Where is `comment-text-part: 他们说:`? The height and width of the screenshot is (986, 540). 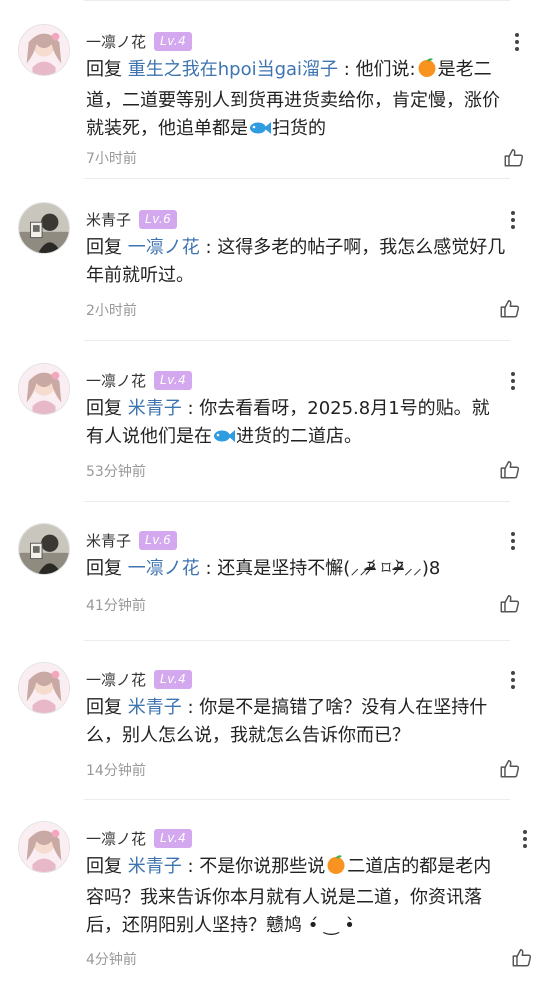 comment-text-part: 他们说: is located at coordinates (385, 69).